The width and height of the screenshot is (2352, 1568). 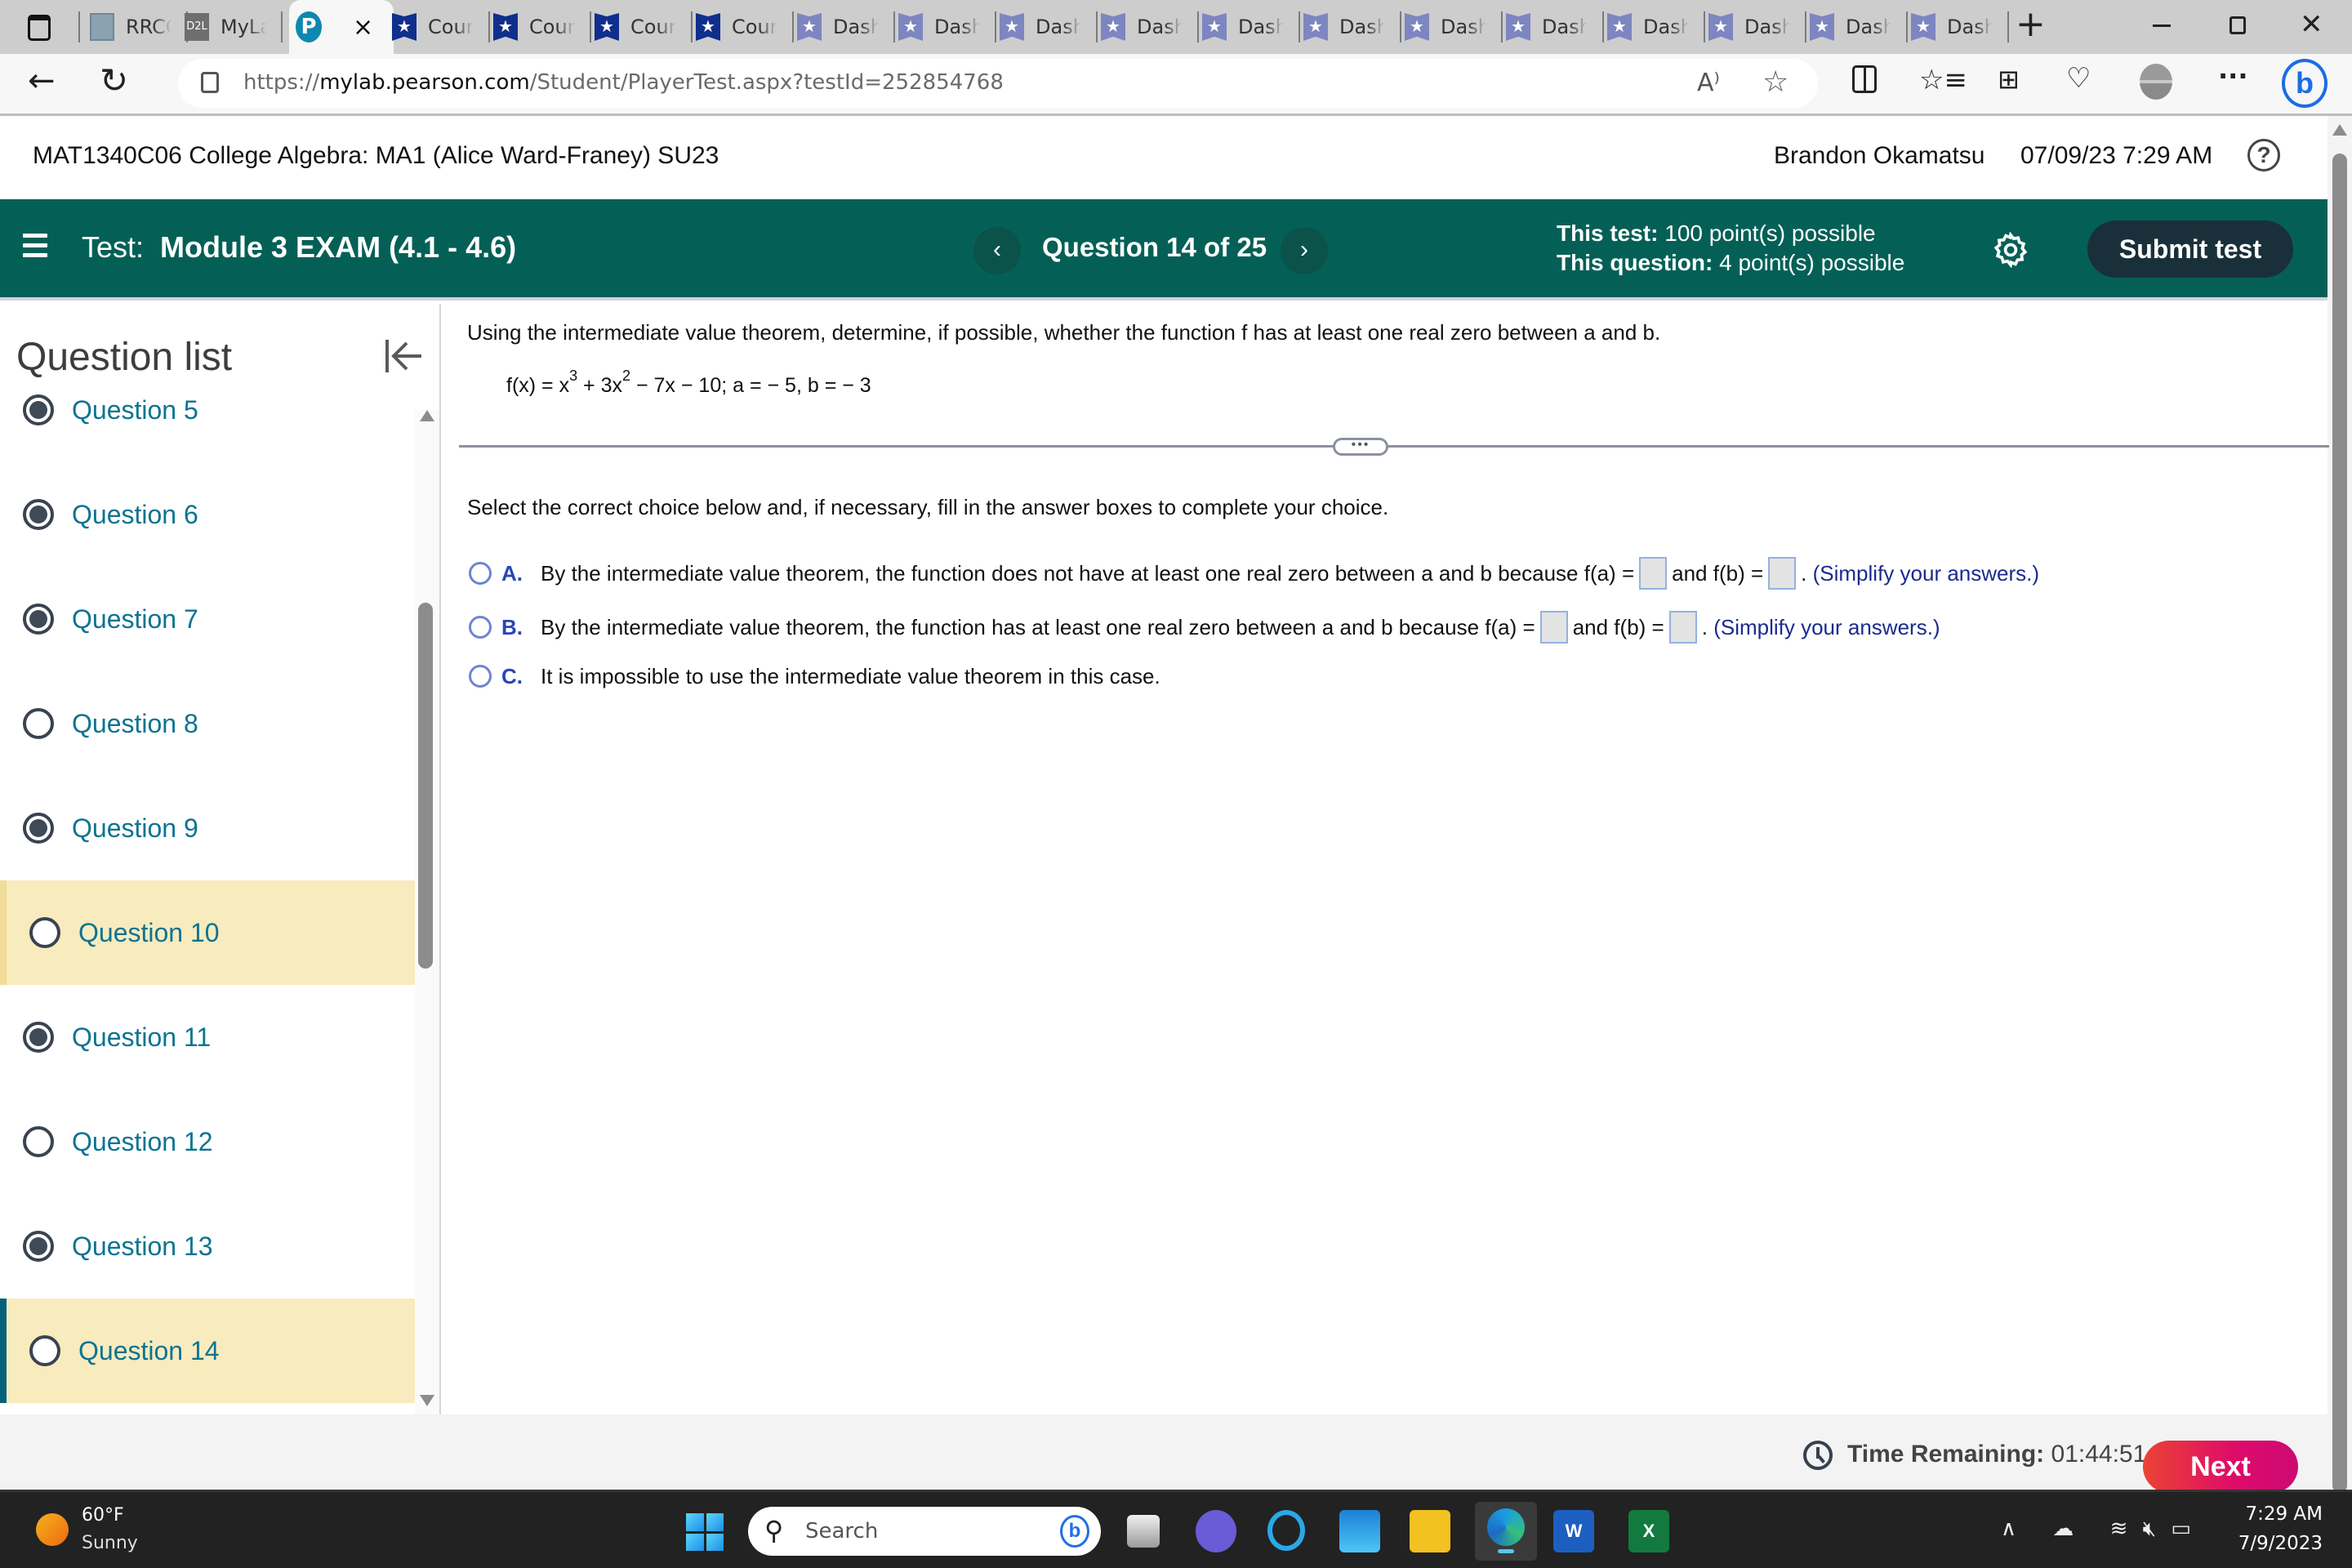 I want to click on word-icon: W, so click(x=1573, y=1531).